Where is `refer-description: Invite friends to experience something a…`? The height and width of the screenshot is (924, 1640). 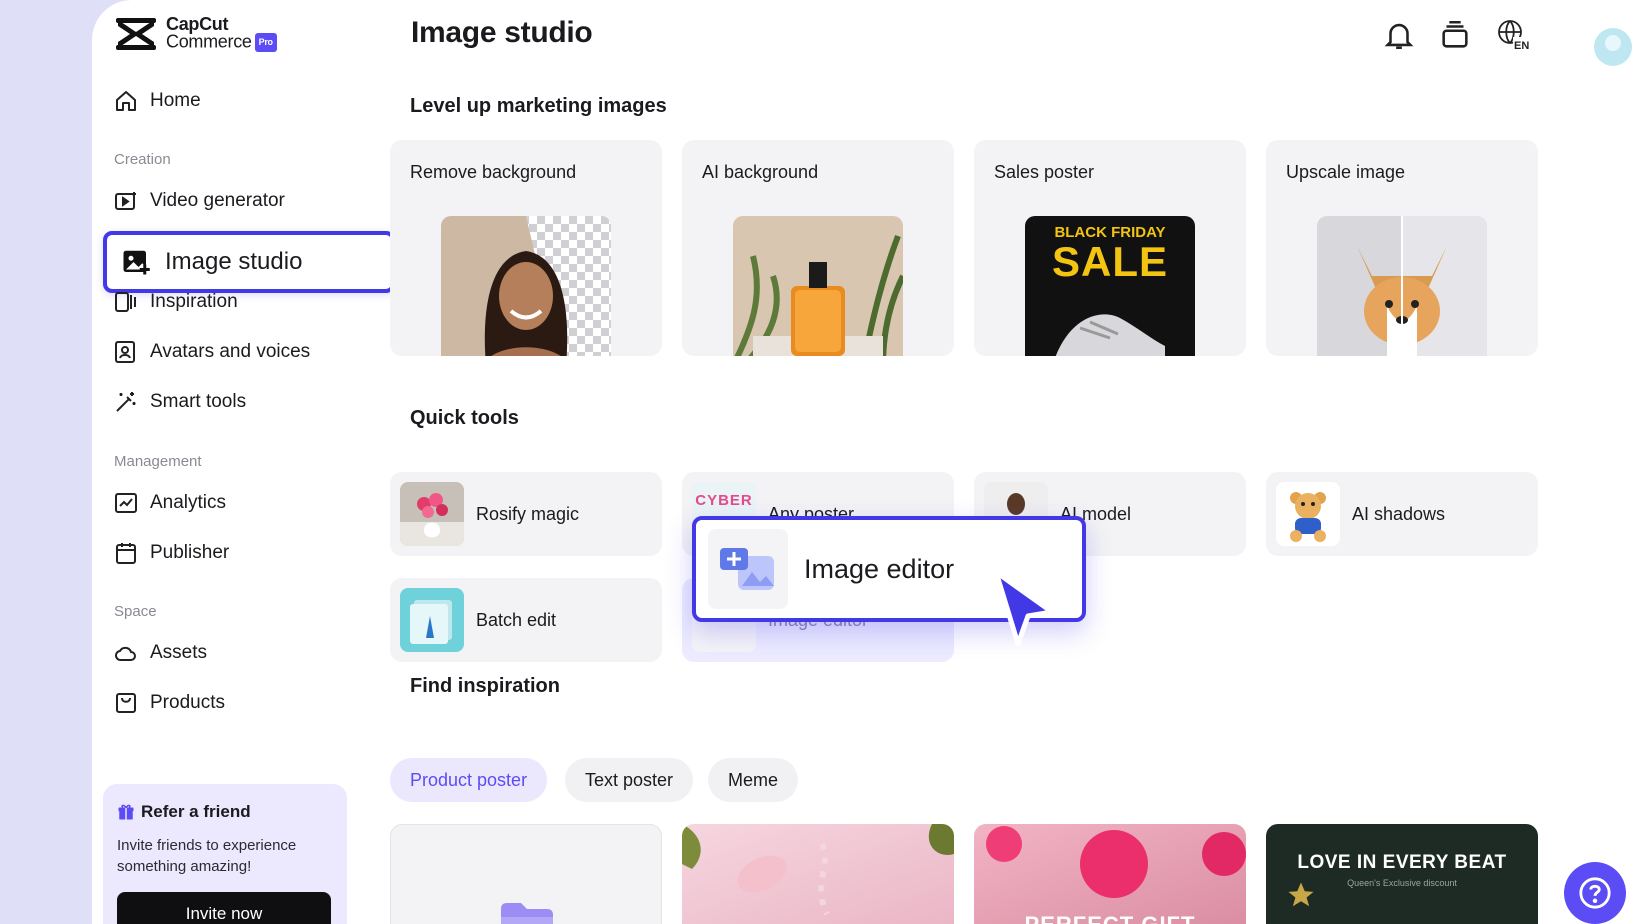
refer-description: Invite friends to experience something a… is located at coordinates (207, 856).